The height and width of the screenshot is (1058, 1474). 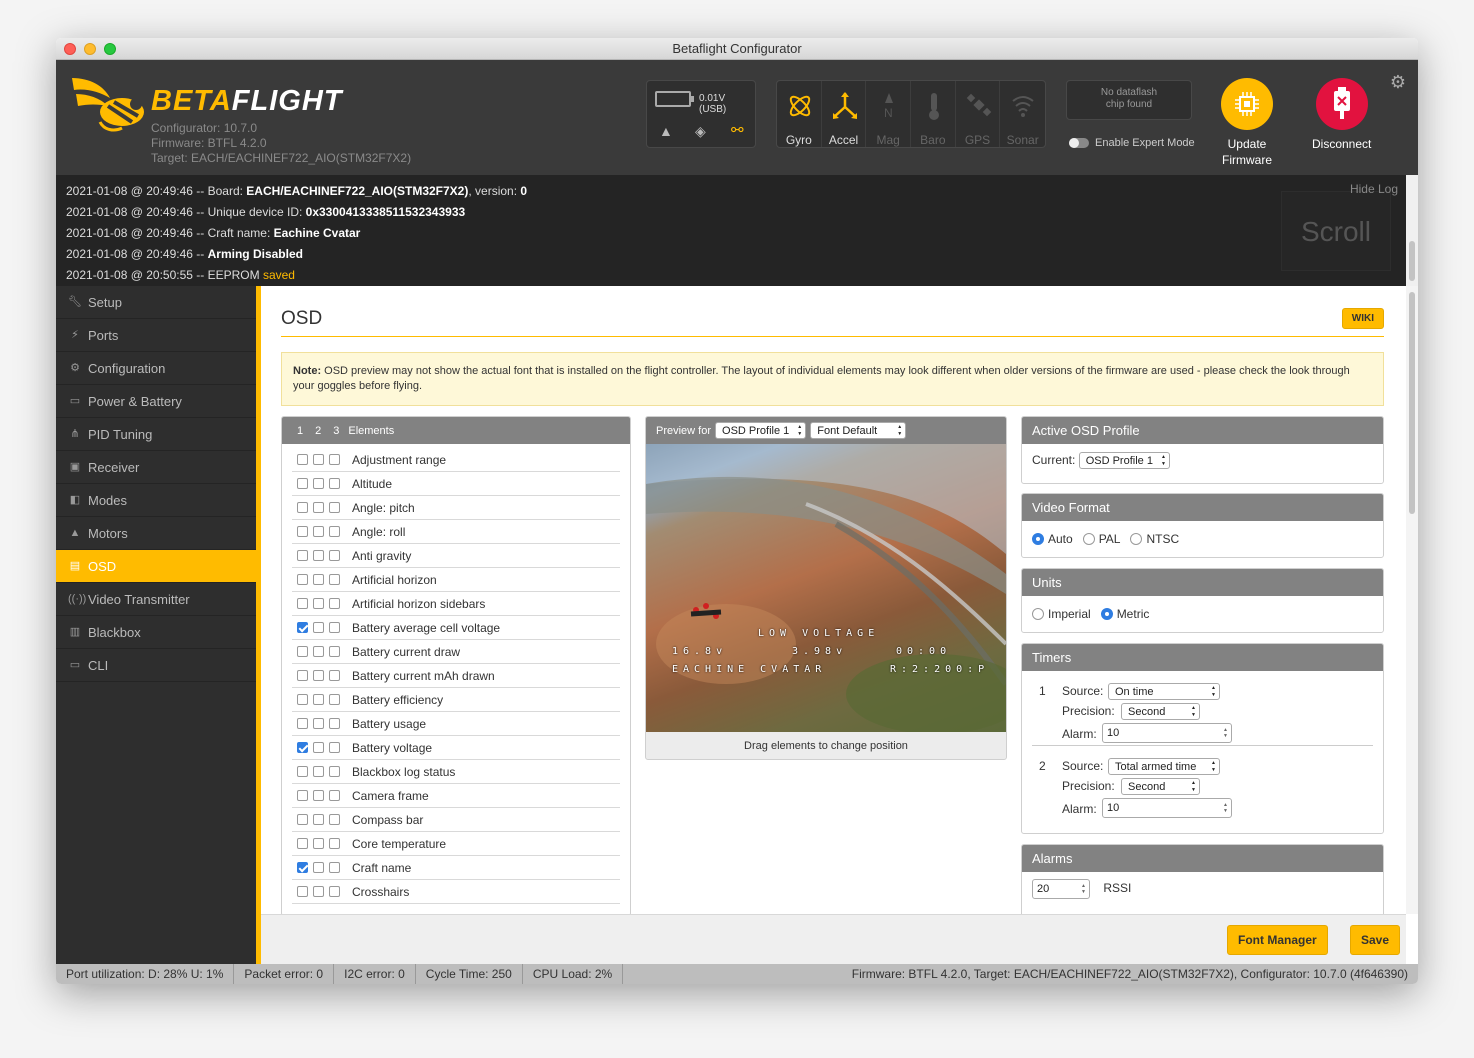 I want to click on zoom-window-button, so click(x=110, y=49).